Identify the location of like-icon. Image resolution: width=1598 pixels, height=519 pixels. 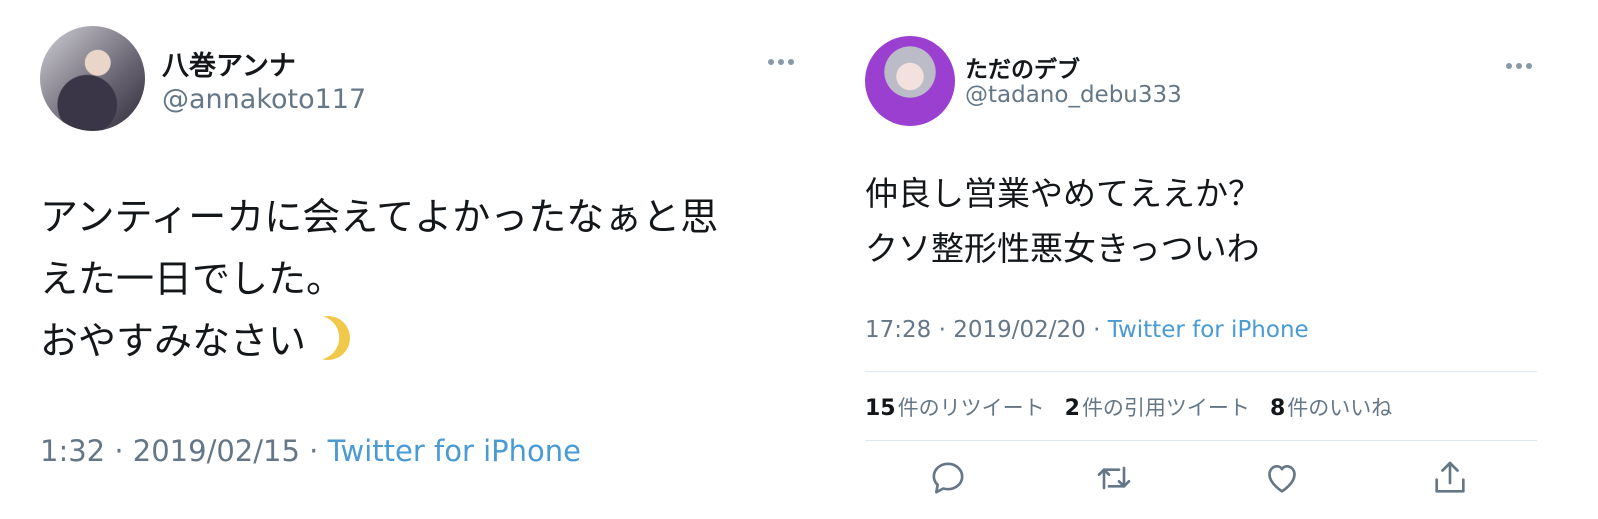
(1282, 480).